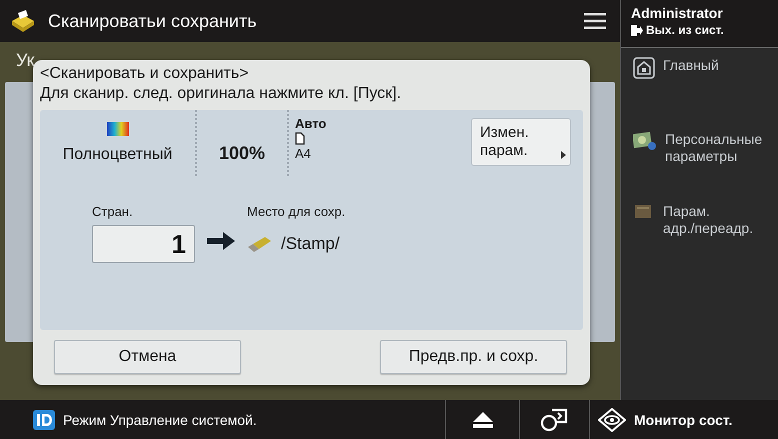 The image size is (778, 439). Describe the element at coordinates (637, 30) in the screenshot. I see `logout-icon` at that location.